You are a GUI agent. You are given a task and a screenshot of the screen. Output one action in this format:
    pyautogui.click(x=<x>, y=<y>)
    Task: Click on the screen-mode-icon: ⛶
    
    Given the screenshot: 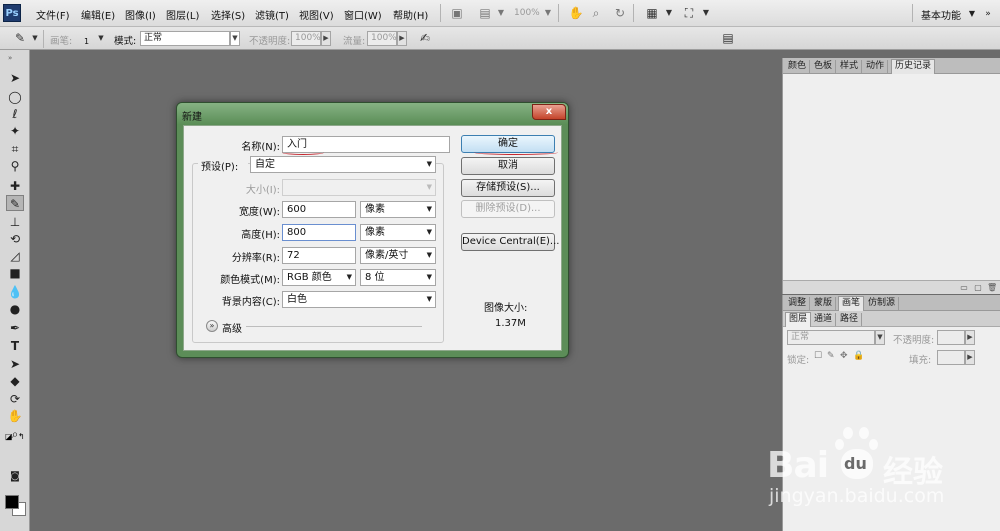 What is the action you would take?
    pyautogui.click(x=689, y=13)
    